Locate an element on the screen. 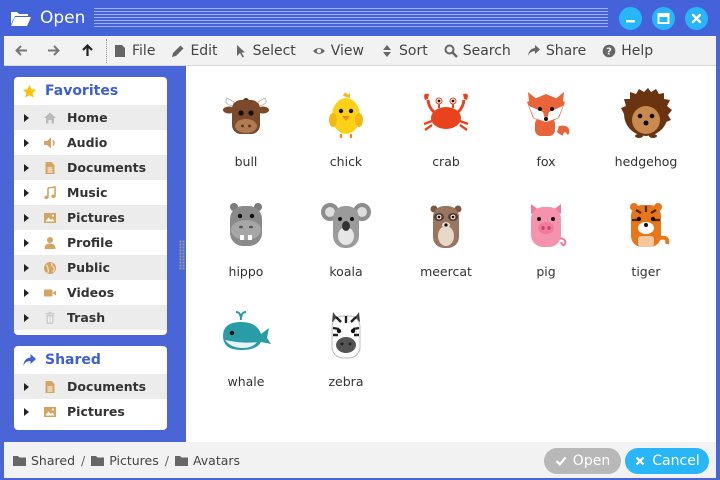 This screenshot has height=480, width=720. file-item-bull: bull is located at coordinates (246, 143).